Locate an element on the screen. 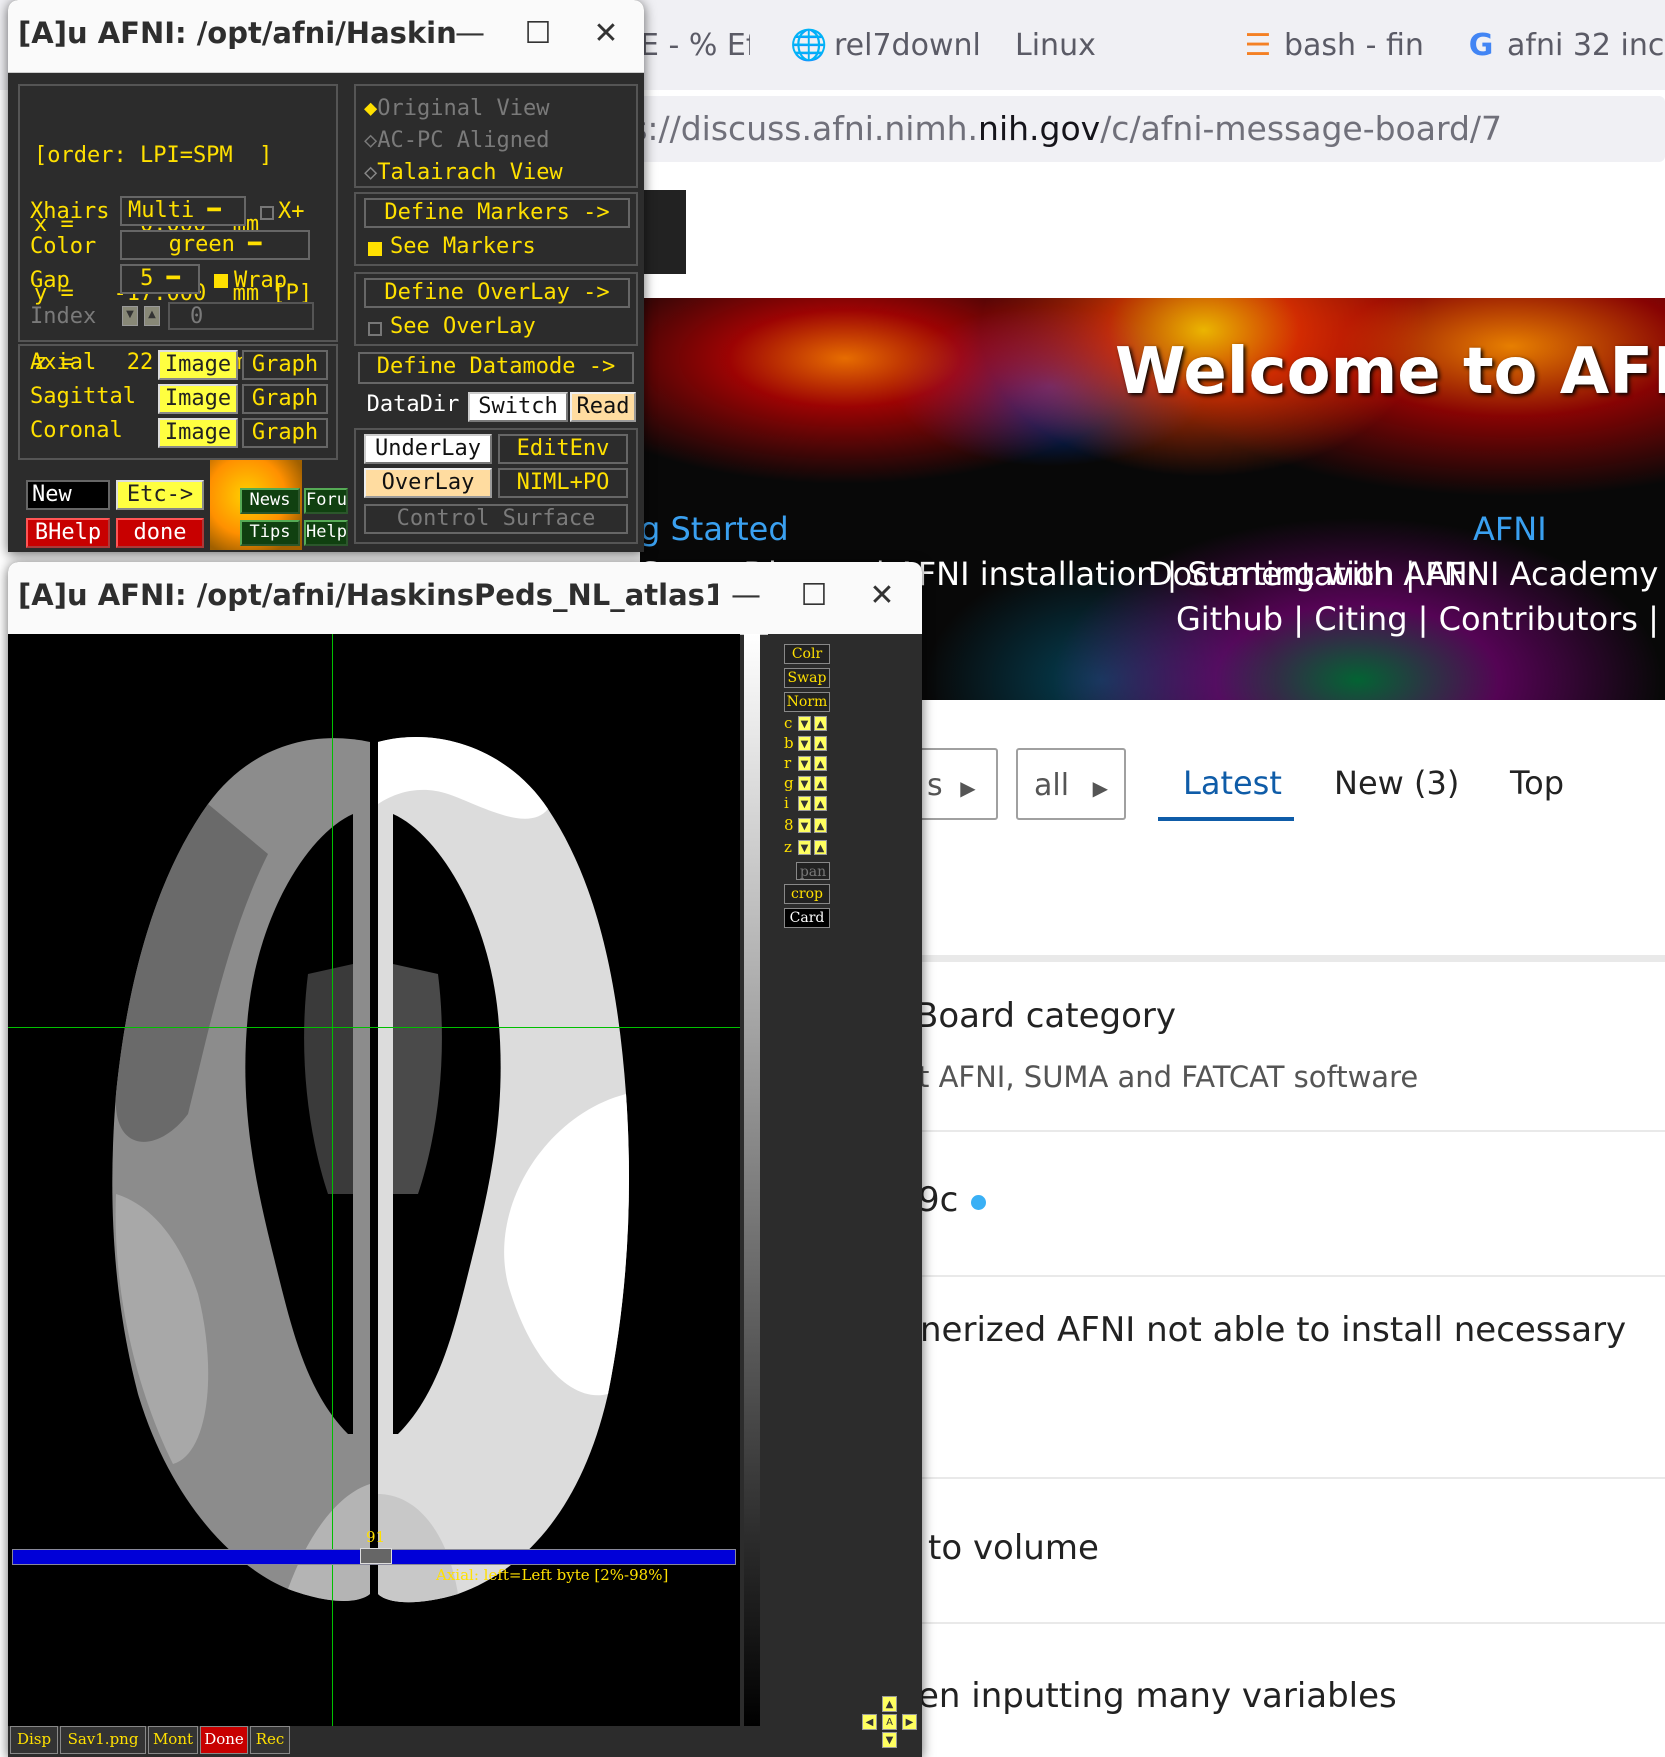  editenv-button: EditEnv is located at coordinates (563, 449).